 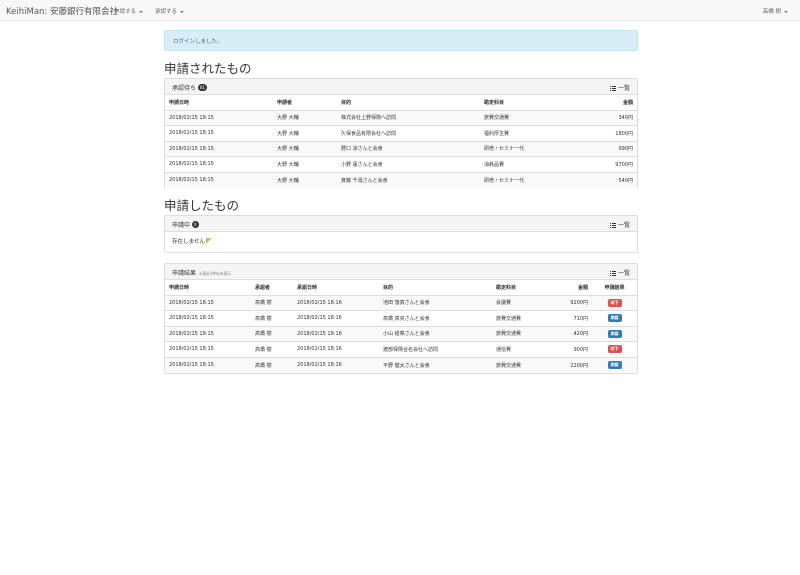 What do you see at coordinates (181, 225) in the screenshot?
I see `applying-title-label: 申請中` at bounding box center [181, 225].